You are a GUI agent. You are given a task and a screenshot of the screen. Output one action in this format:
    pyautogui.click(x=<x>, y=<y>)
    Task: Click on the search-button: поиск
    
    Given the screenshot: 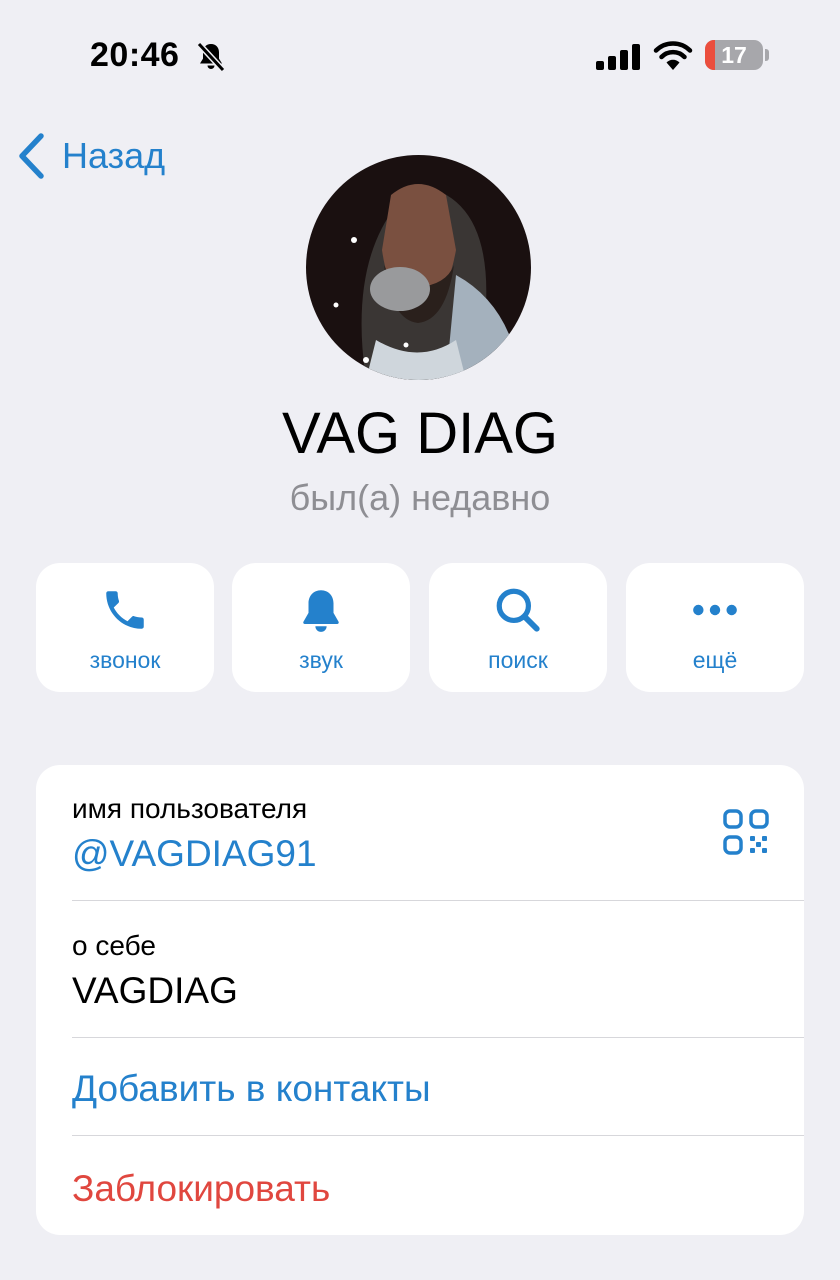 What is the action you would take?
    pyautogui.click(x=518, y=627)
    